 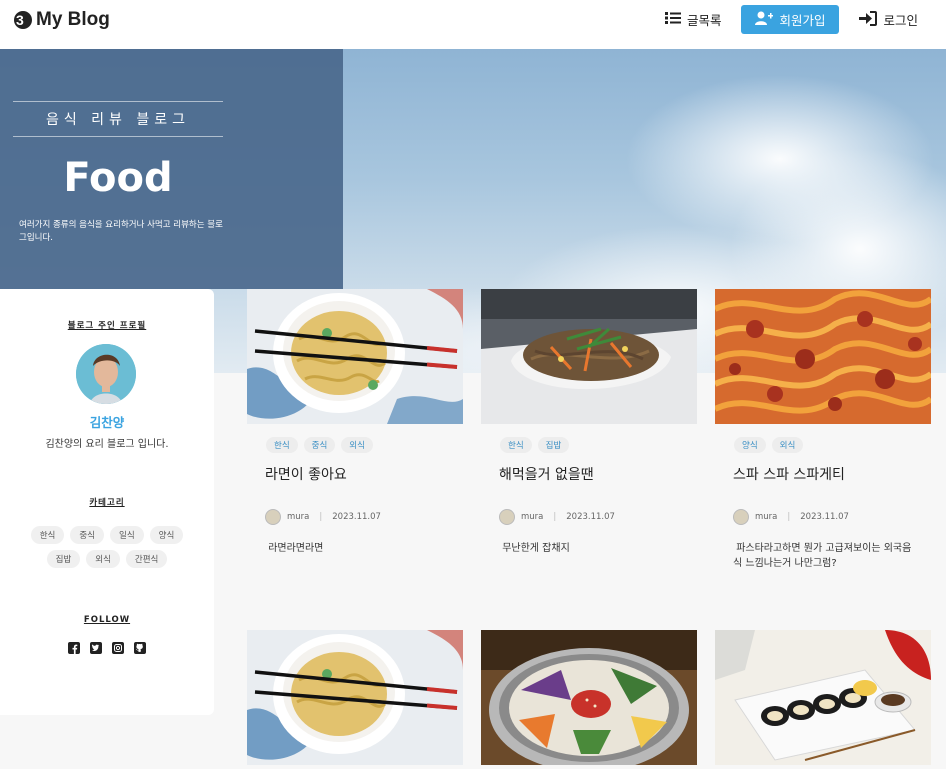 What do you see at coordinates (769, 445) in the screenshot?
I see `post-tags: 양식 외식` at bounding box center [769, 445].